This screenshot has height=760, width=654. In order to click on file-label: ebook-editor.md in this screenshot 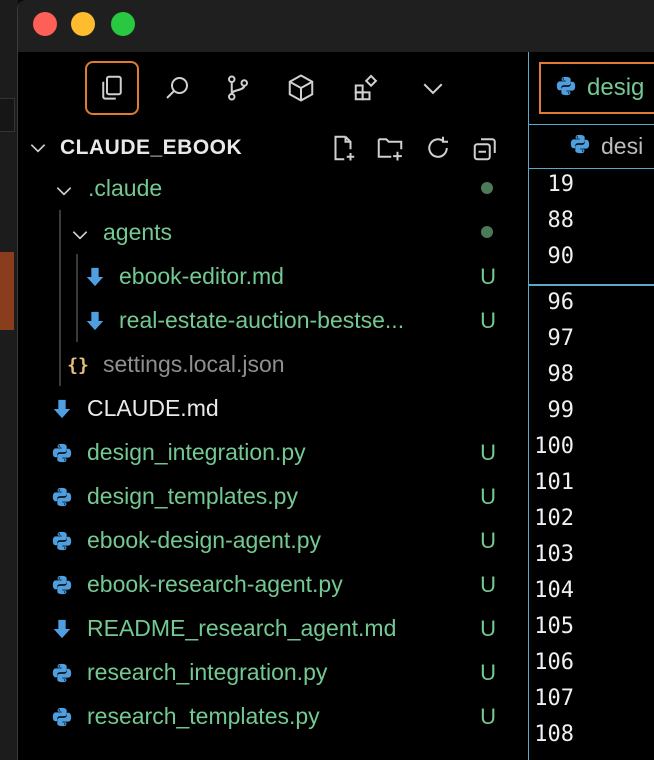, I will do `click(201, 276)`.